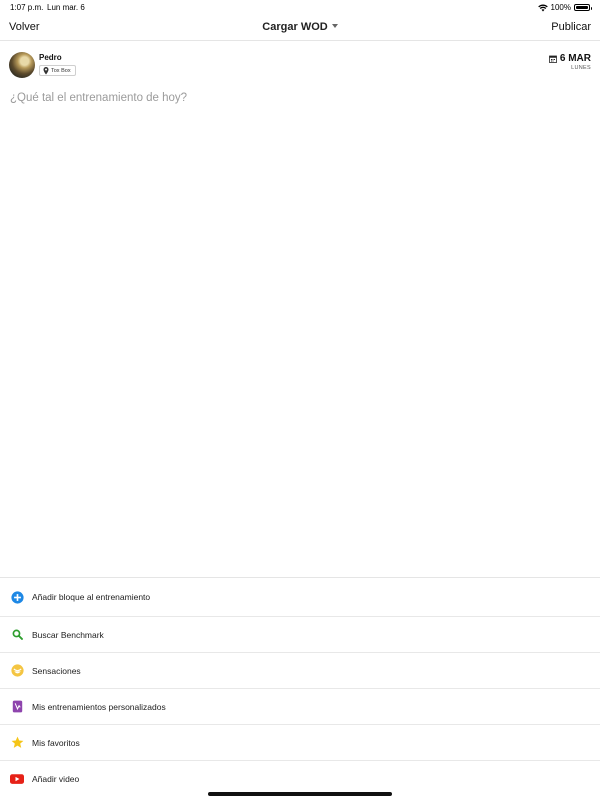 The image size is (600, 800). Describe the element at coordinates (17, 743) in the screenshot. I see `star-icon` at that location.